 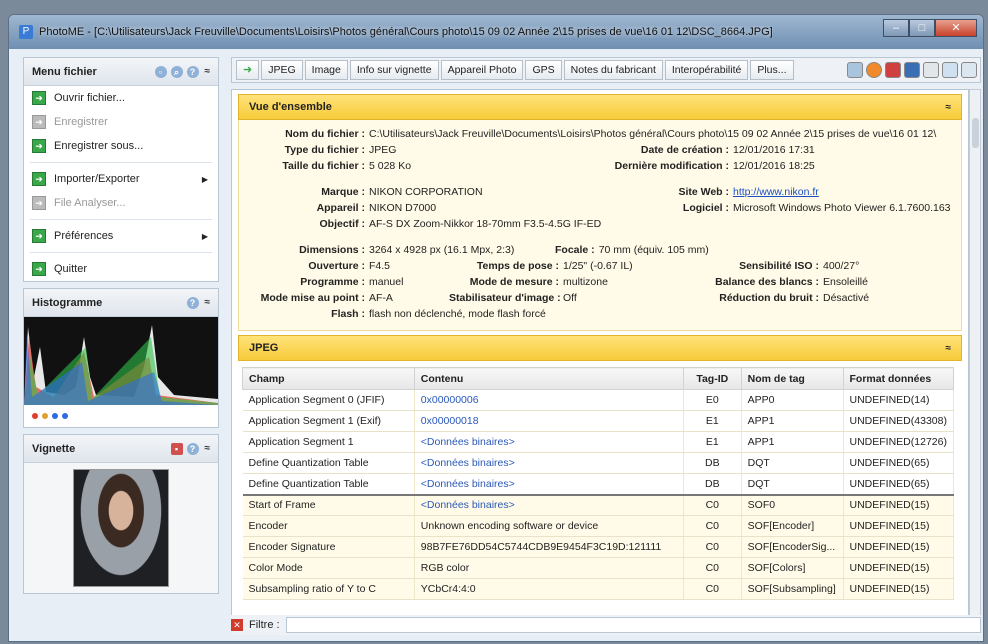 I want to click on menu-import-export: ➜ Importer/Exporter ▶, so click(x=121, y=179).